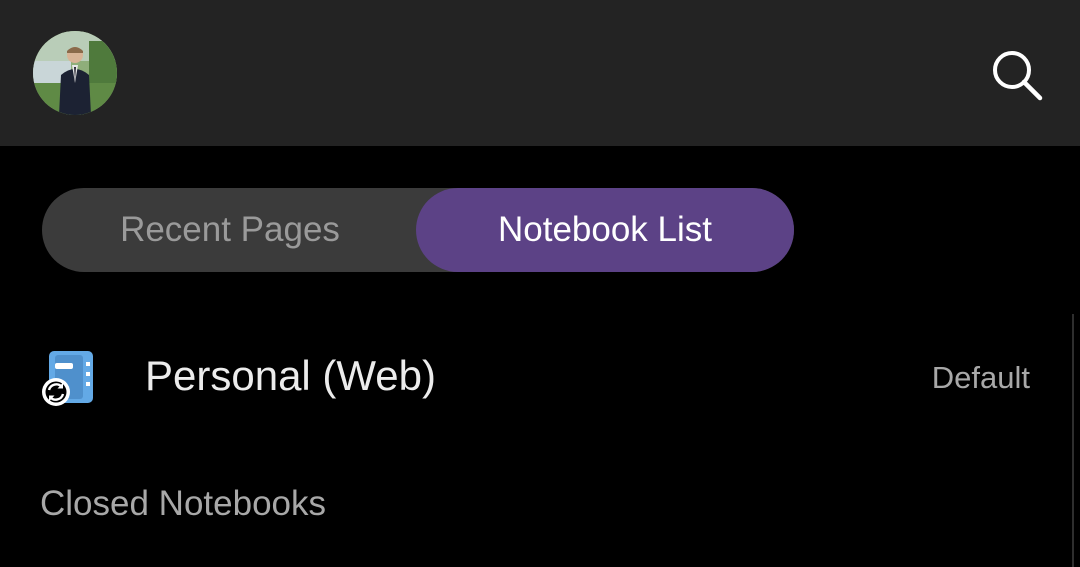 Image resolution: width=1080 pixels, height=567 pixels. What do you see at coordinates (605, 230) in the screenshot?
I see `tab-notebook-list: Notebook List` at bounding box center [605, 230].